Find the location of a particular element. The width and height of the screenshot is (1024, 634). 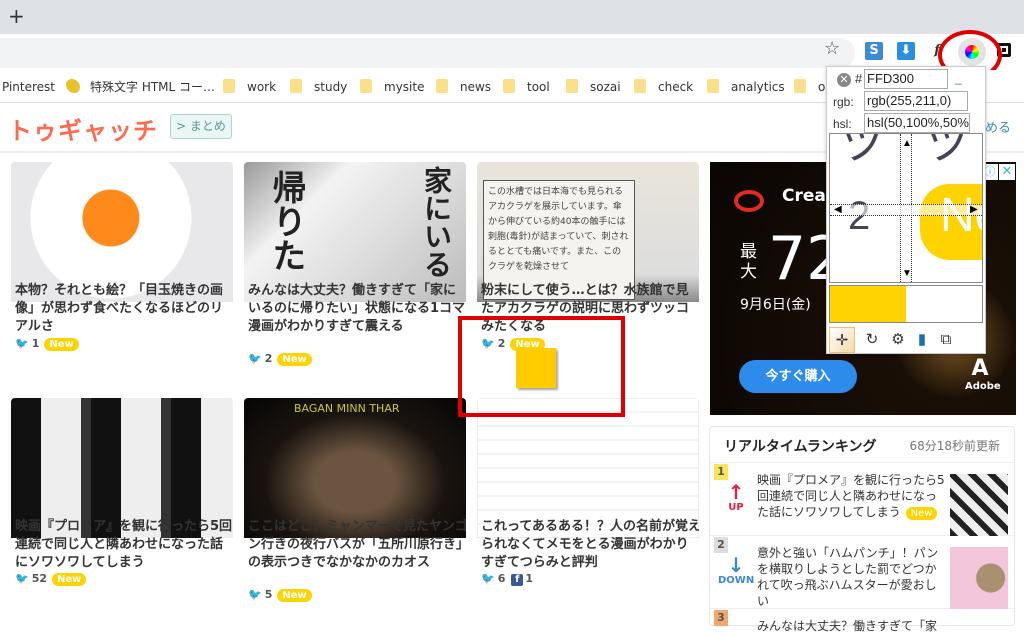

hex-prefix: # is located at coordinates (859, 78).